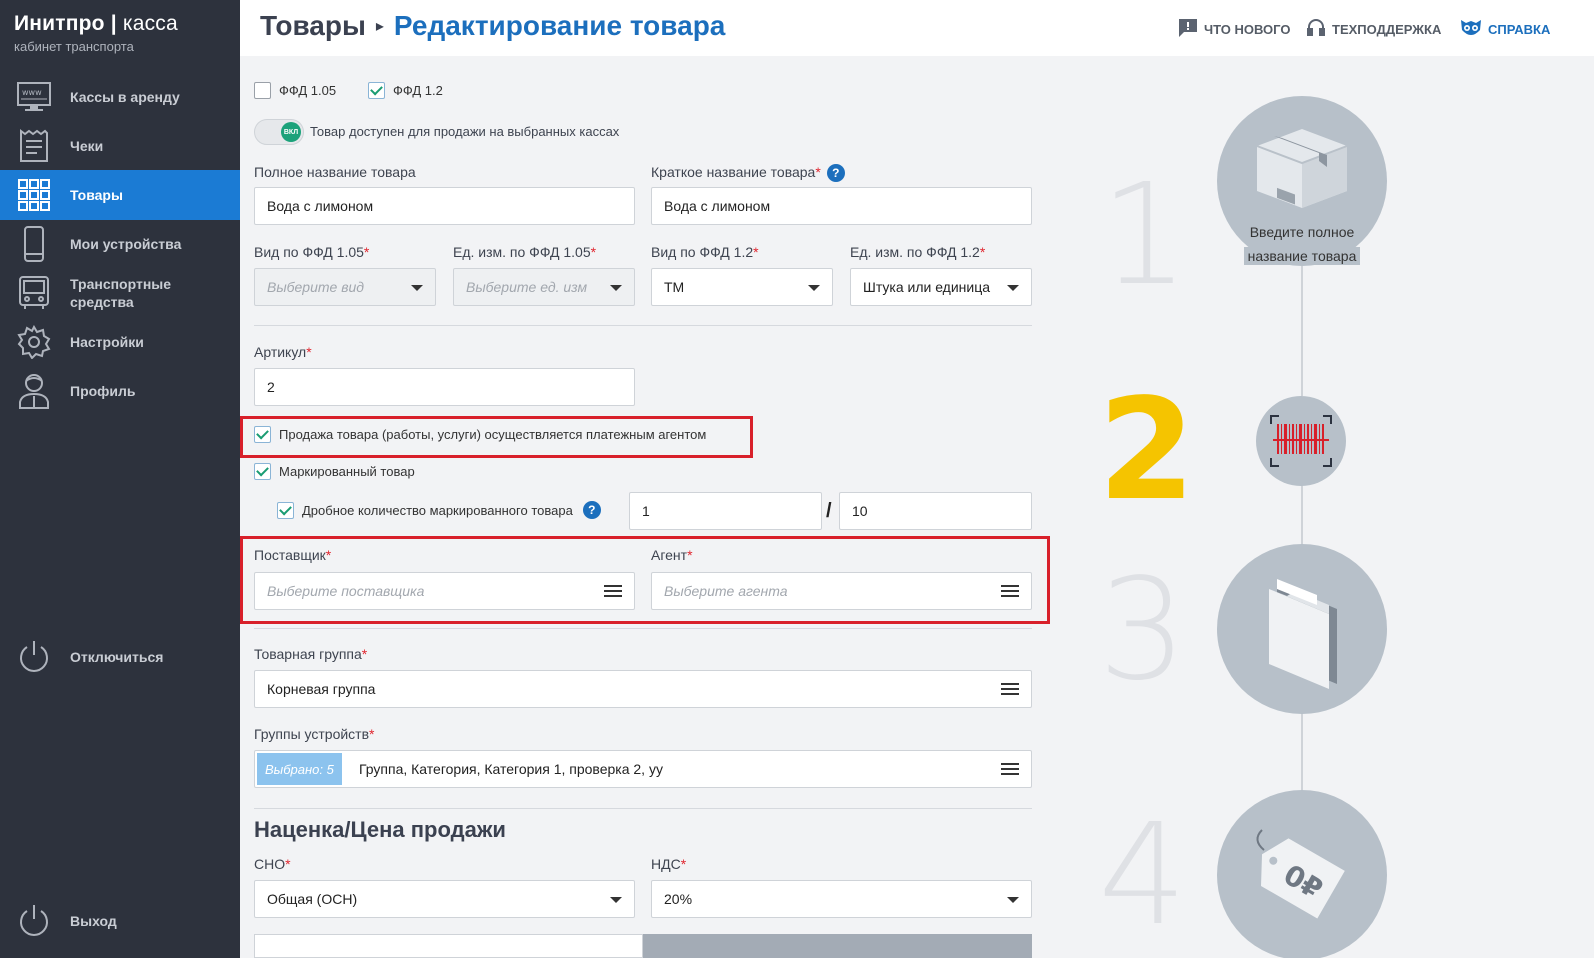 This screenshot has height=958, width=1594. Describe the element at coordinates (1302, 232) in the screenshot. I see `step1-caption-line: Введите полное` at that location.